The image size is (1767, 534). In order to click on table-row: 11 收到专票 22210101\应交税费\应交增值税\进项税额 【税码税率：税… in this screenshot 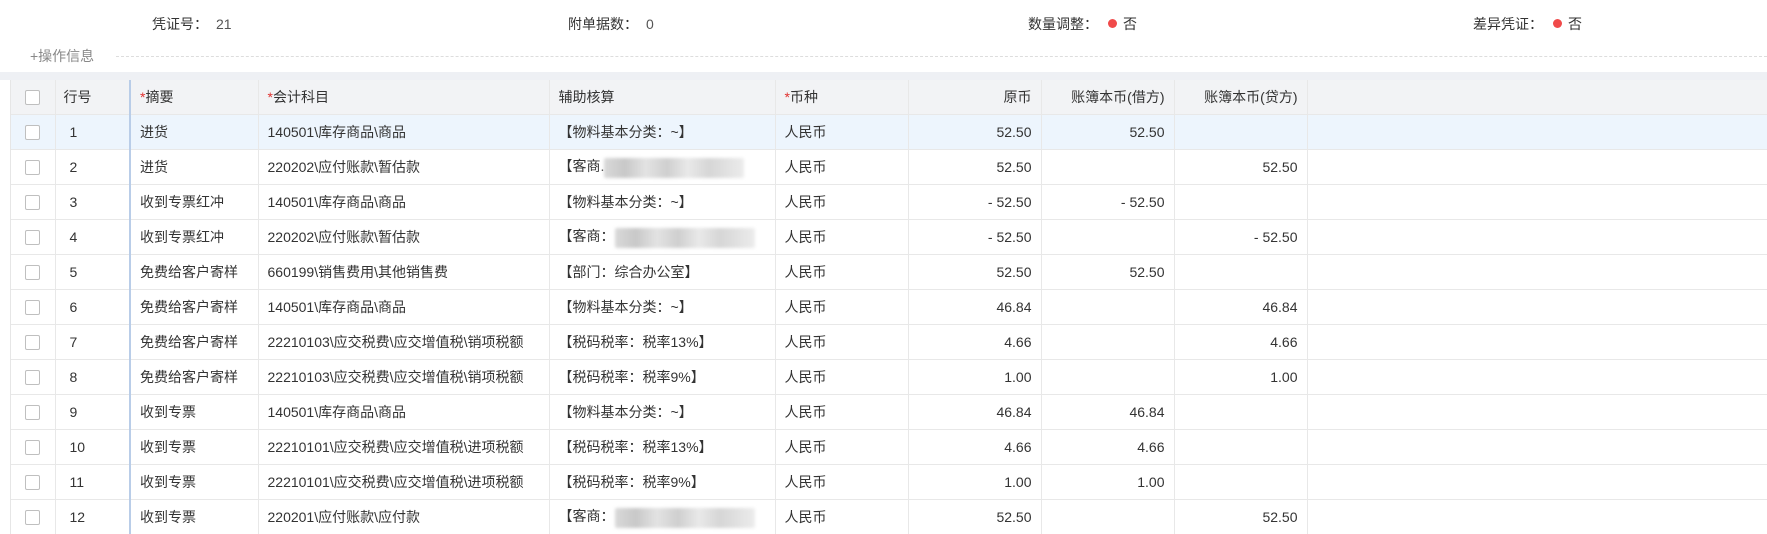, I will do `click(889, 482)`.